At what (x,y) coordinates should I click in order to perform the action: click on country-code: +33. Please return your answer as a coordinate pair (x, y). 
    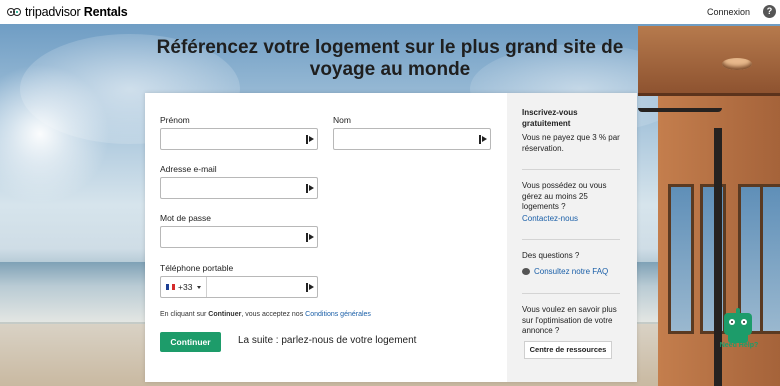
    Looking at the image, I should click on (185, 287).